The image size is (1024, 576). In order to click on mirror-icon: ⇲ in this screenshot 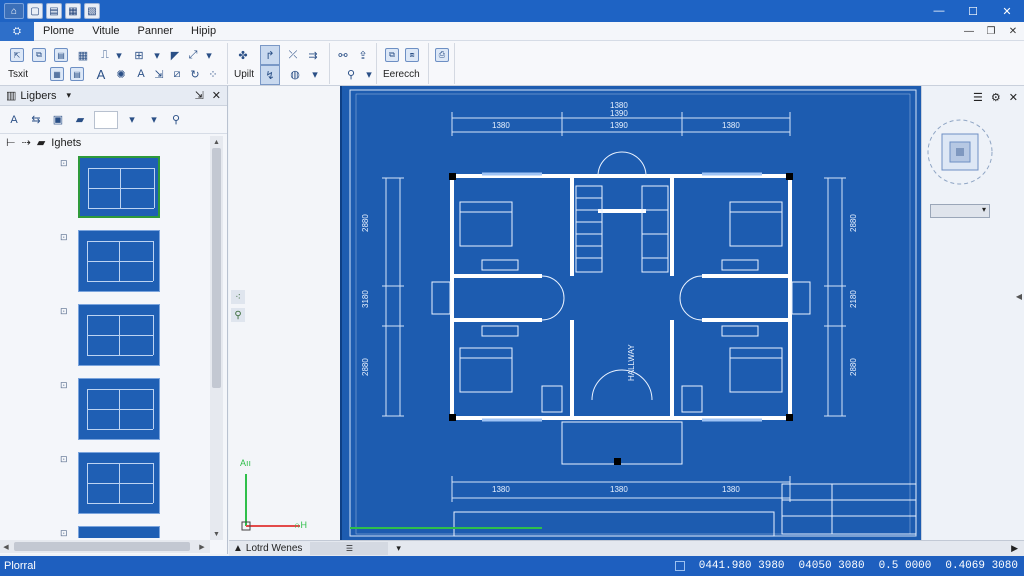, I will do `click(159, 74)`.